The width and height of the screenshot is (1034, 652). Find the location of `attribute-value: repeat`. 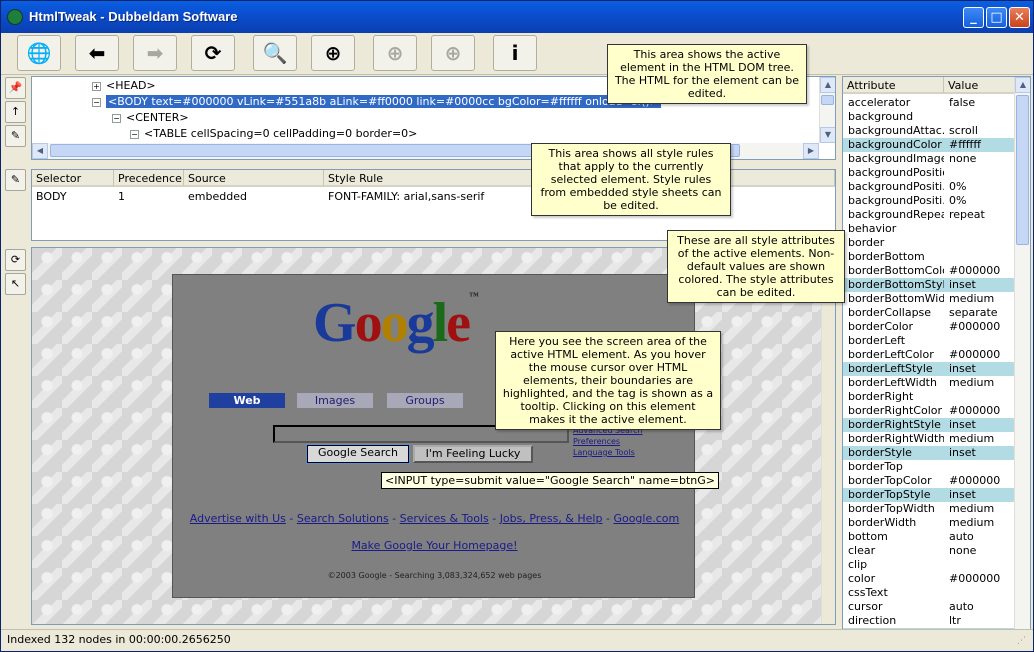

attribute-value: repeat is located at coordinates (967, 215).